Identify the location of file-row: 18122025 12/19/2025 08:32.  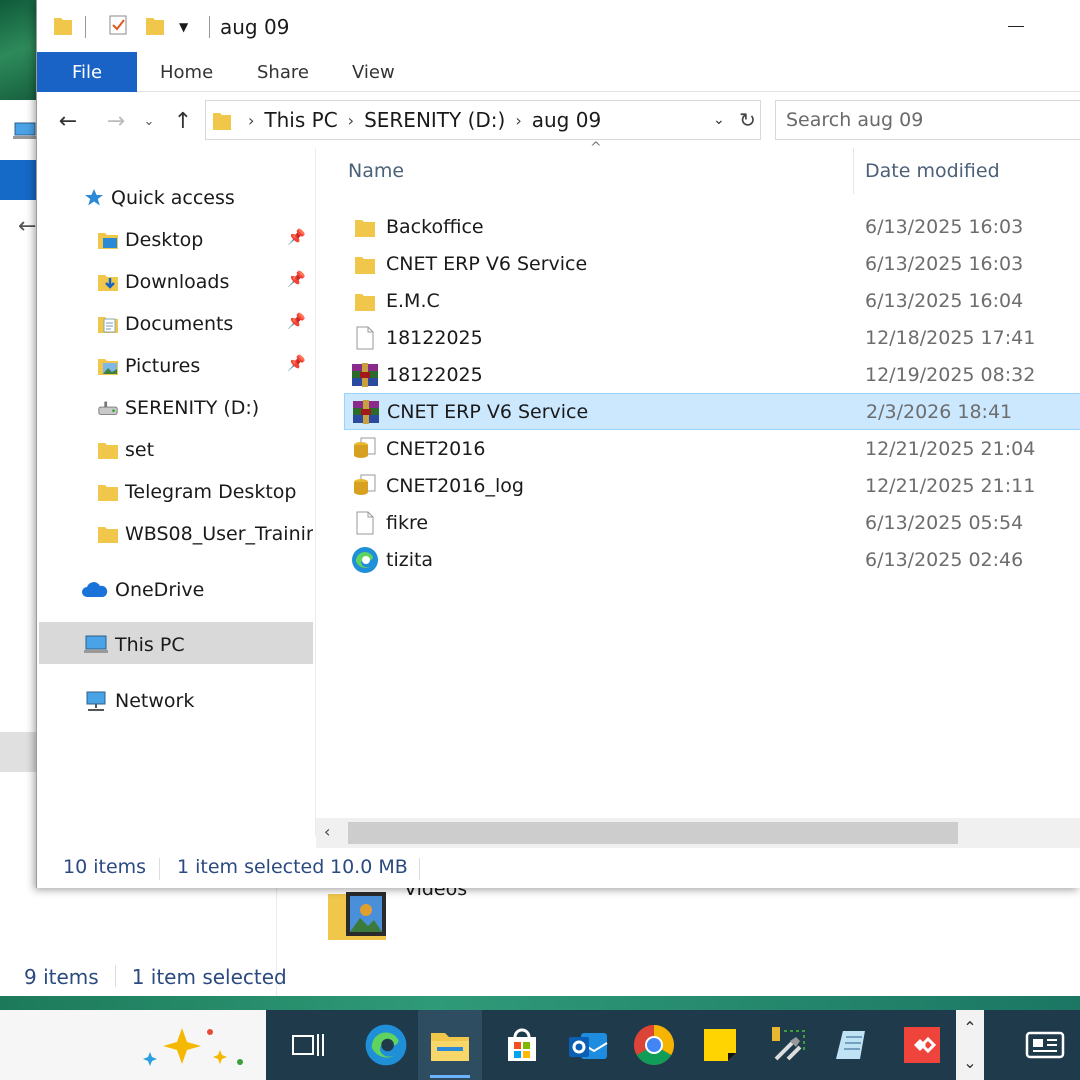
(712, 374).